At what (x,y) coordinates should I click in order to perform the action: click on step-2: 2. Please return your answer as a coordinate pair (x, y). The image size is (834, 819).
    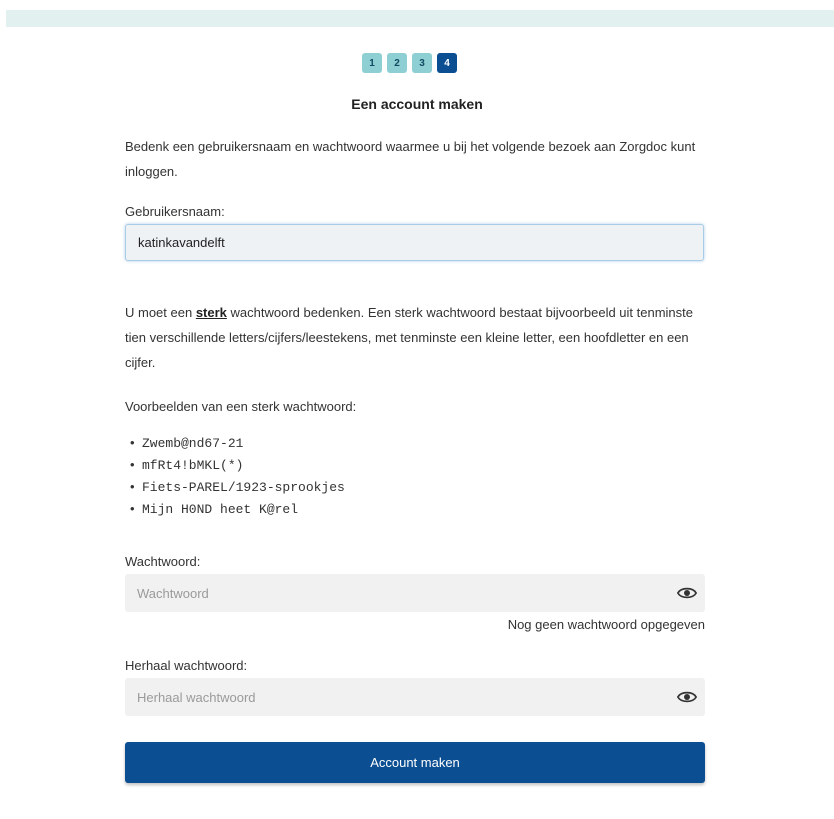
    Looking at the image, I should click on (397, 63).